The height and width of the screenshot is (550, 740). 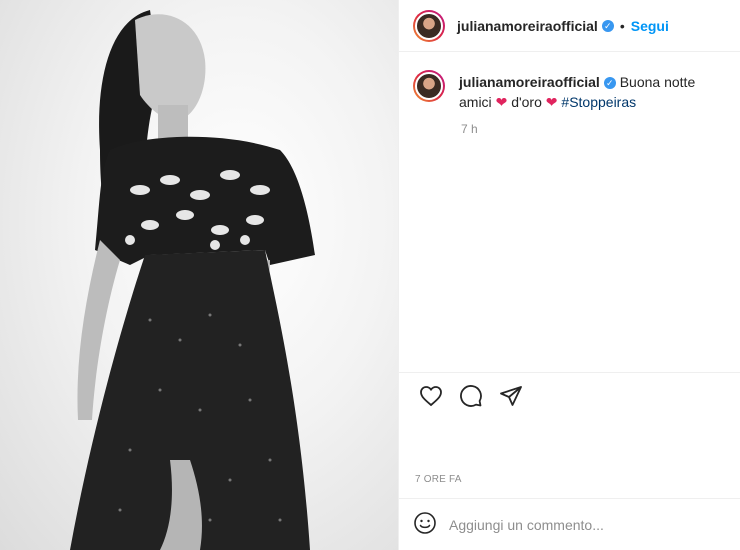 What do you see at coordinates (609, 83) in the screenshot?
I see `caption-verified-badge-icon: ✓` at bounding box center [609, 83].